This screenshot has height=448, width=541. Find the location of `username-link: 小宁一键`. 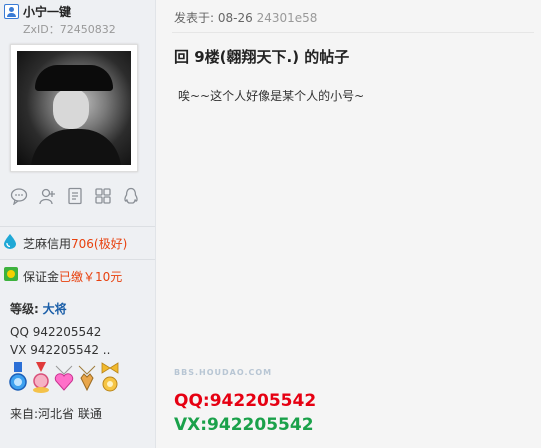

username-link: 小宁一键 is located at coordinates (47, 11).